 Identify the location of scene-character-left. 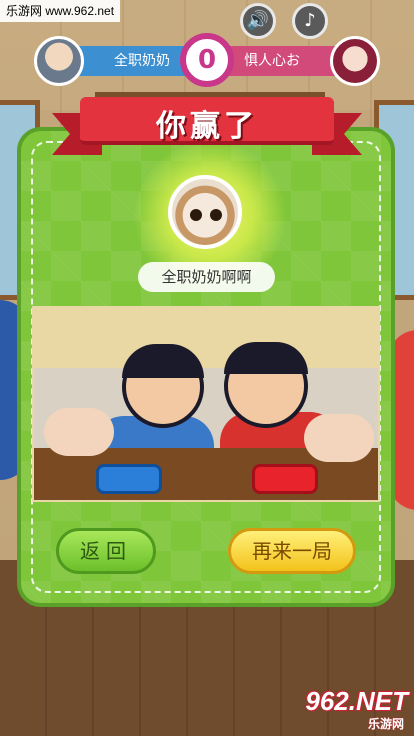
(163, 386).